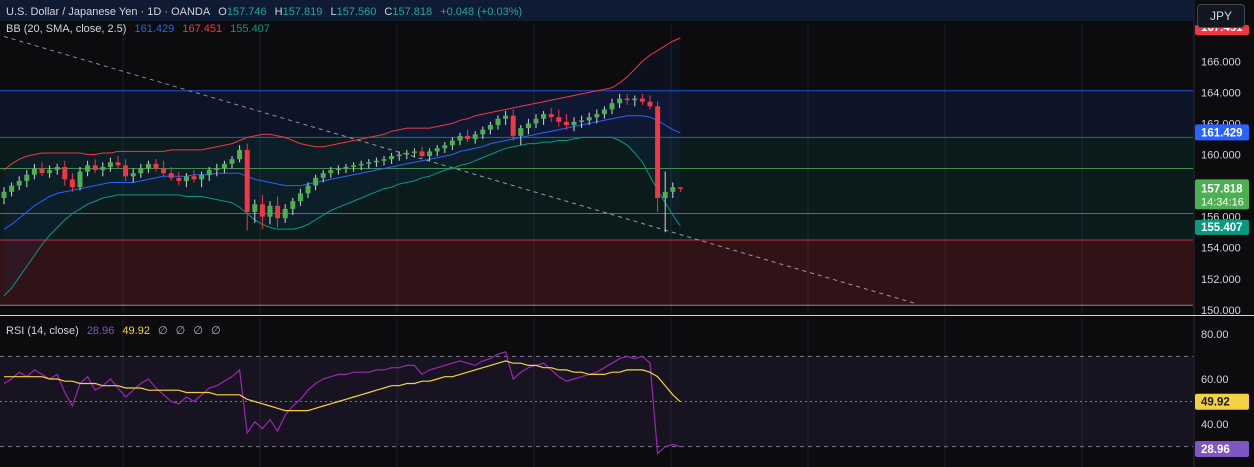 Image resolution: width=1254 pixels, height=467 pixels. I want to click on bb-upper-value: 167.451, so click(202, 29).